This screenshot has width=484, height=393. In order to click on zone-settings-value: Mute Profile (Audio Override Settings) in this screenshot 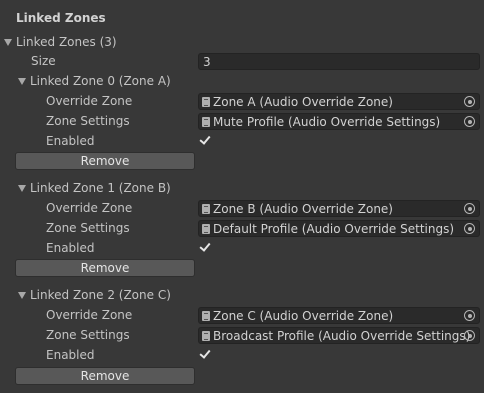, I will do `click(327, 122)`.